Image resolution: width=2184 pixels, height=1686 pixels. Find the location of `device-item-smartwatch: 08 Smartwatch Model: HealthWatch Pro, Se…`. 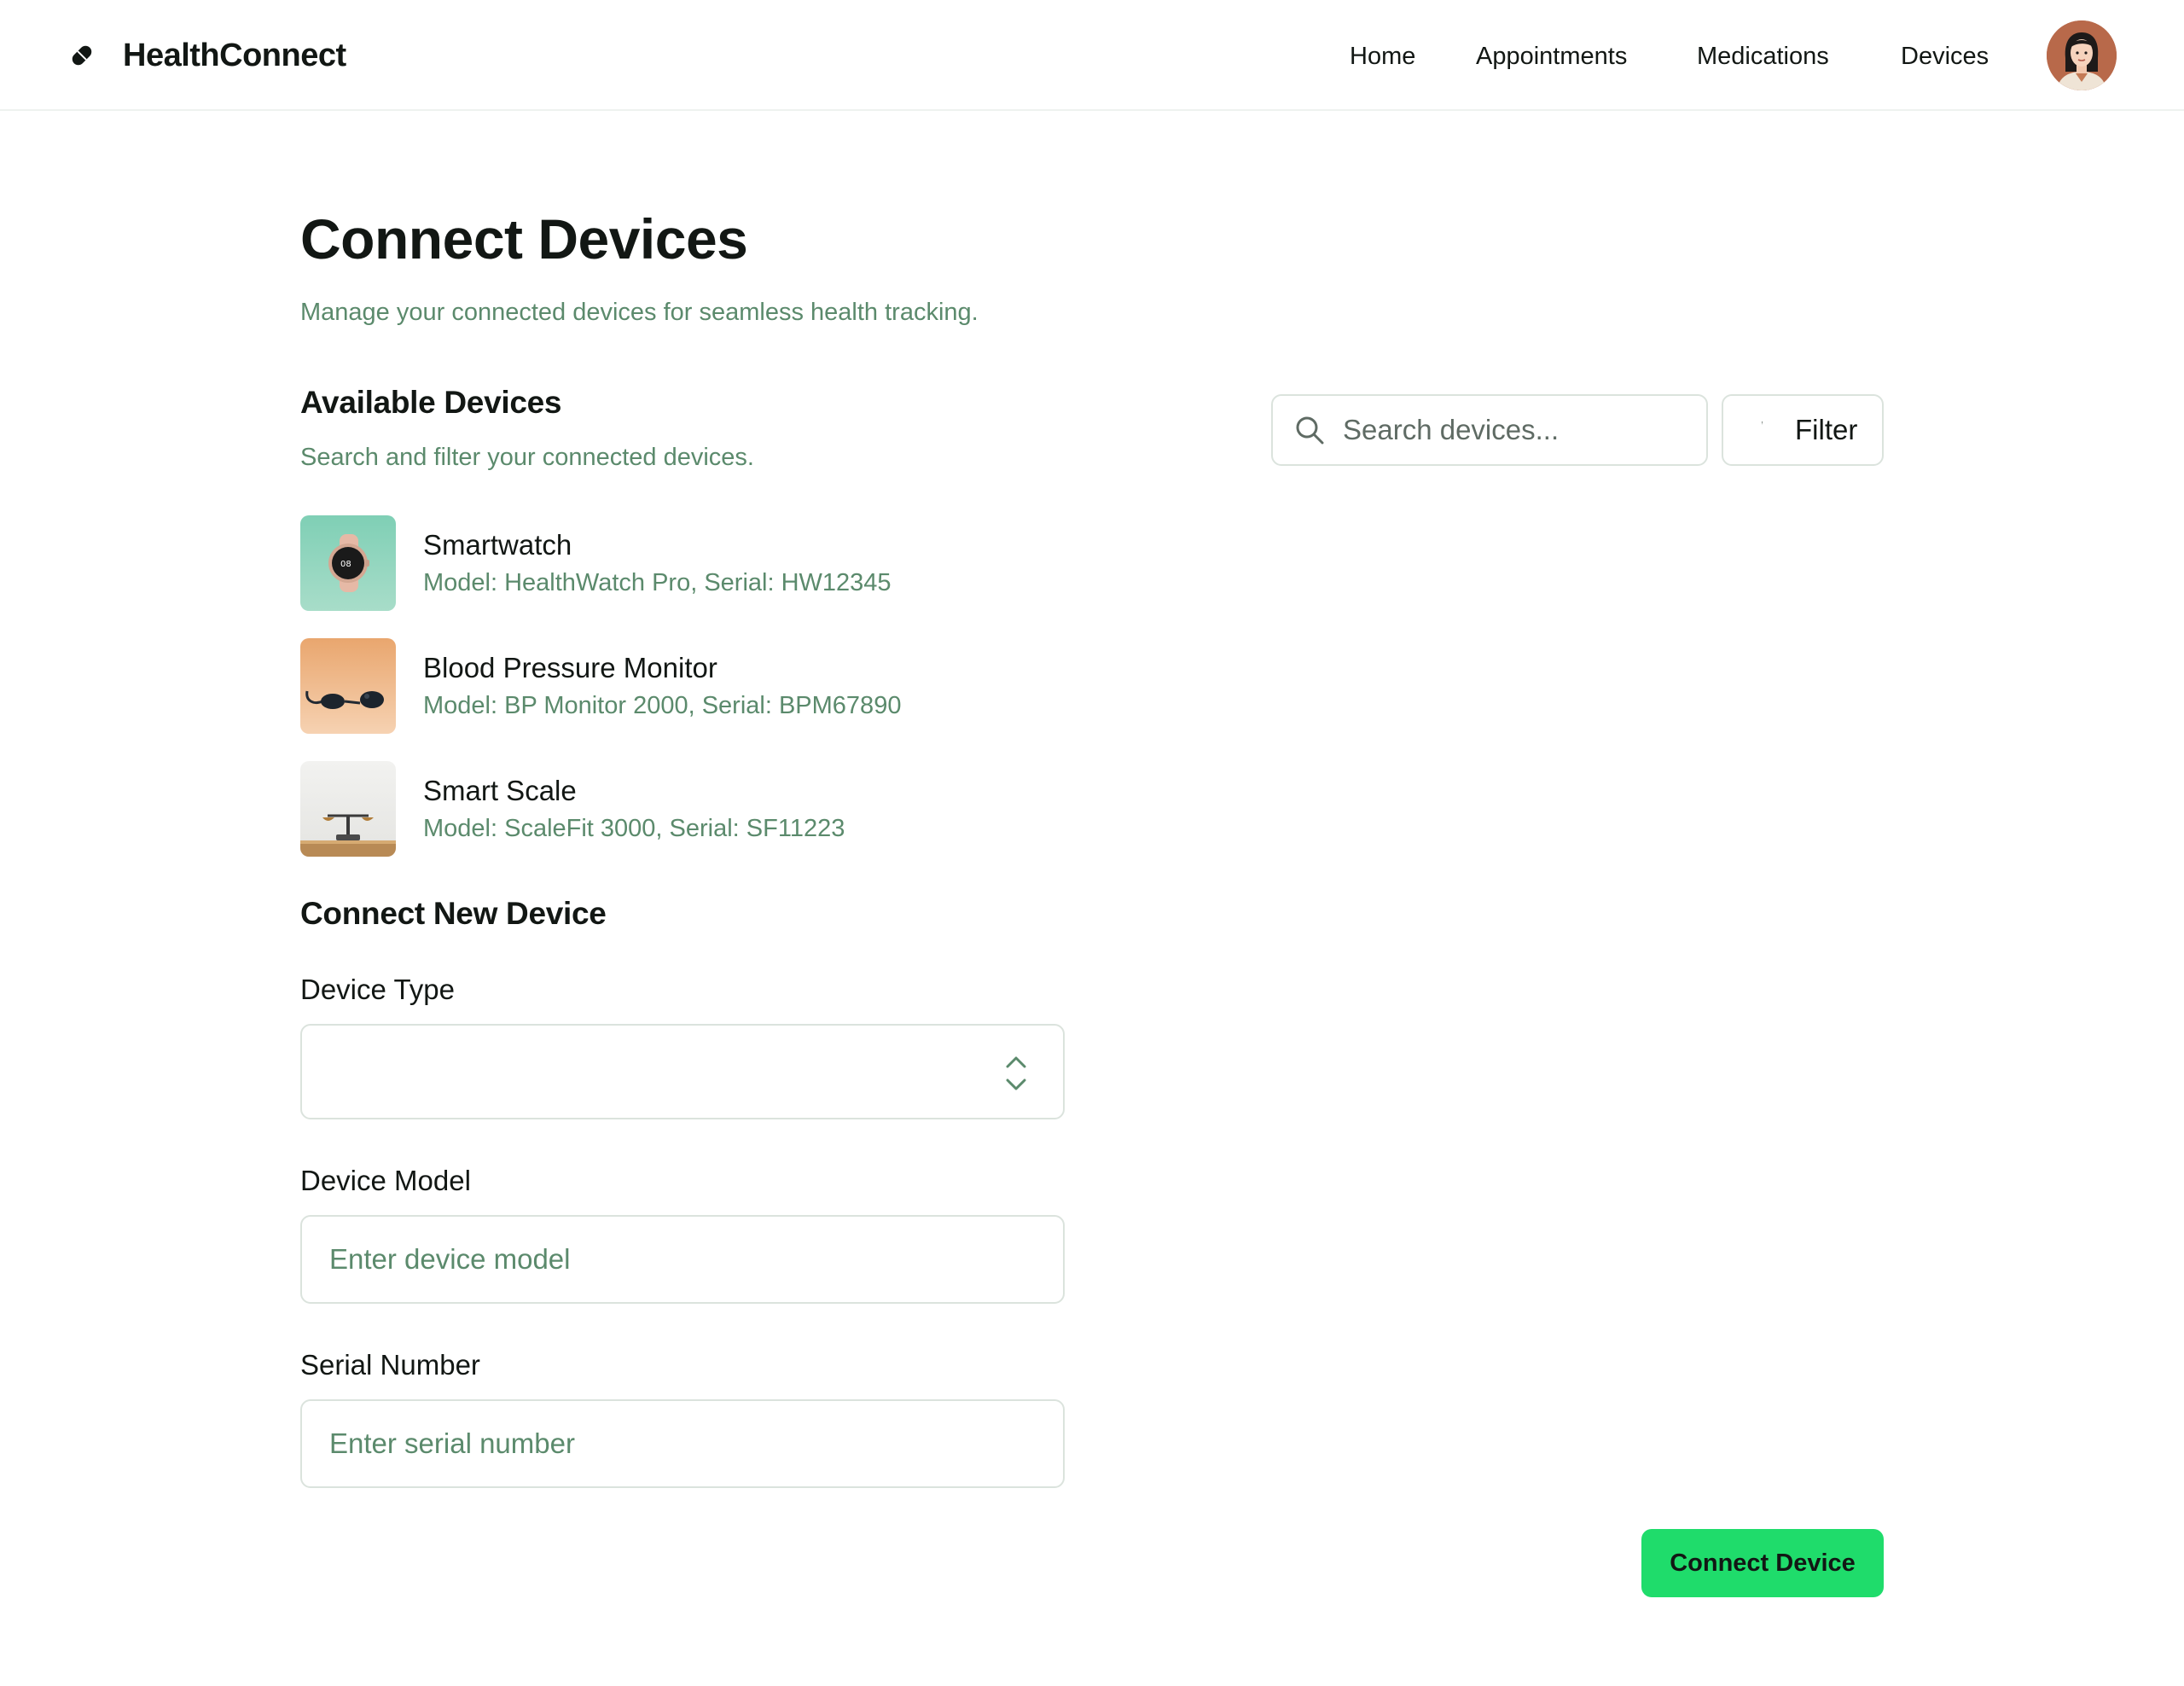

device-item-smartwatch: 08 Smartwatch Model: HealthWatch Pro, Se… is located at coordinates (684, 563).